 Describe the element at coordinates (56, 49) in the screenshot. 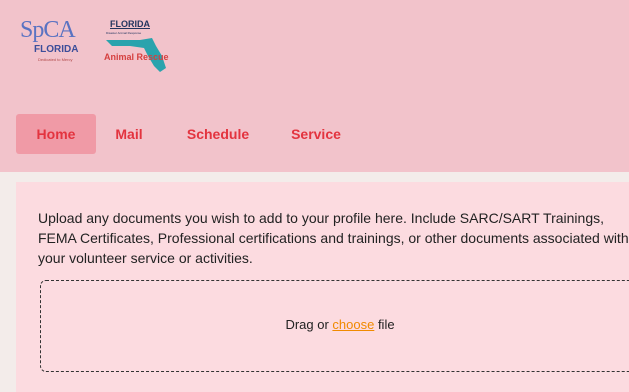

I see `spca-logo-subtitle: FLORIDA` at that location.